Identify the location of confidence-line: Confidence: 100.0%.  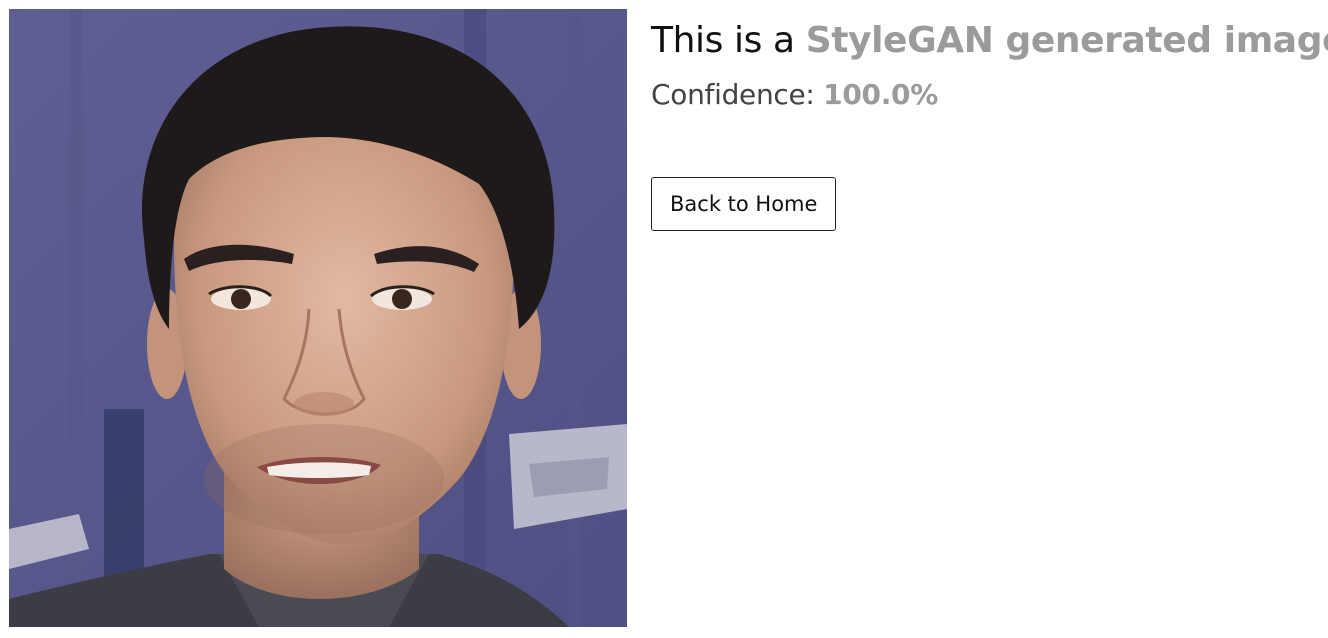
(986, 95).